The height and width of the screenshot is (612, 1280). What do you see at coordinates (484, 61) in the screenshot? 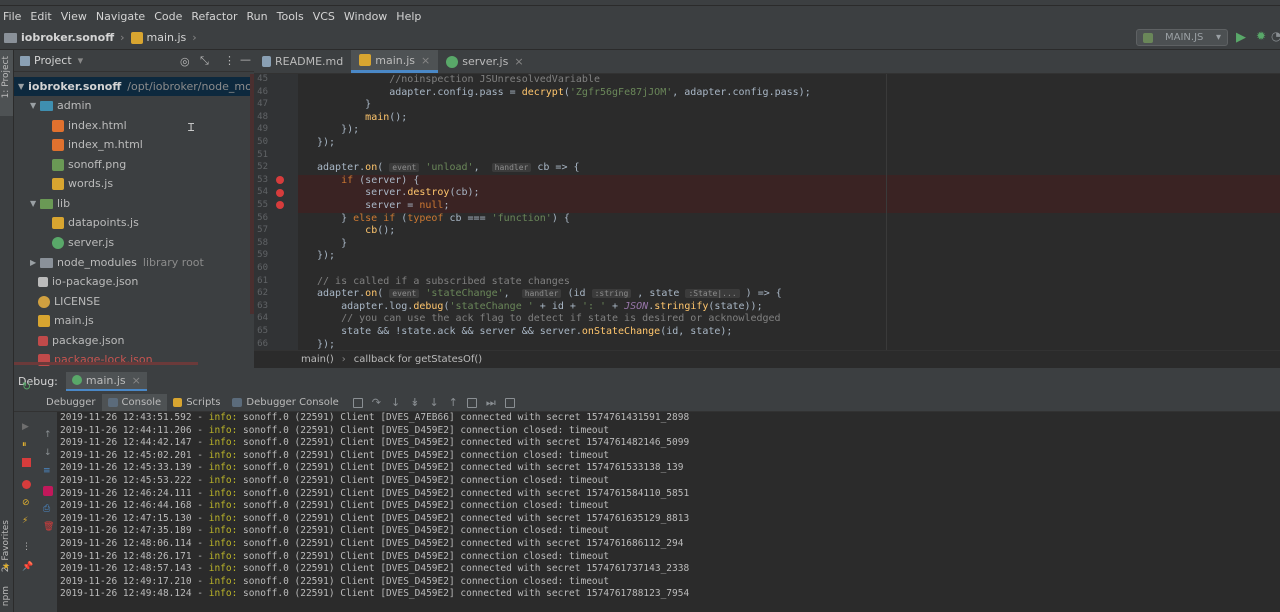
I see `tab-server-js: server.js ×` at bounding box center [484, 61].